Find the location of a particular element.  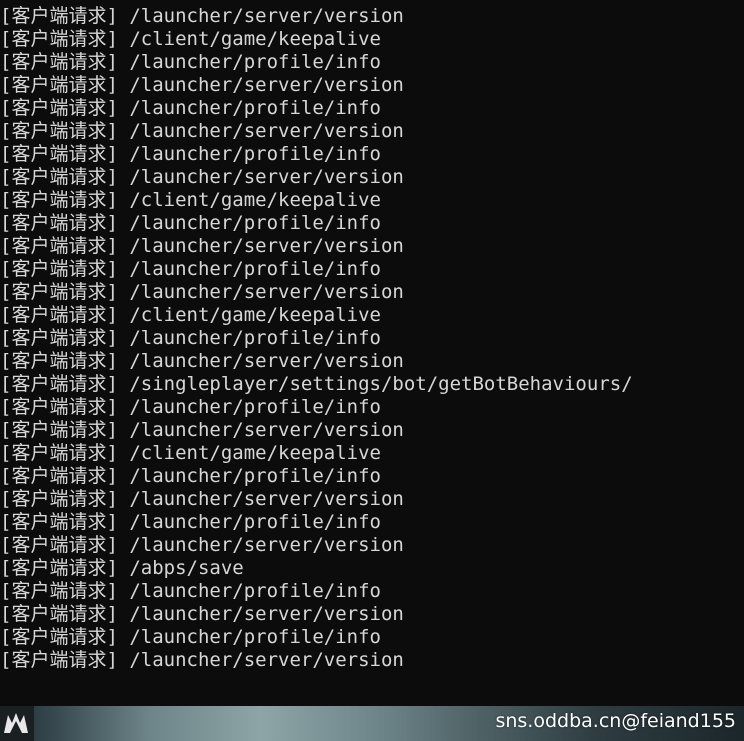

logo-icon is located at coordinates (16, 723).